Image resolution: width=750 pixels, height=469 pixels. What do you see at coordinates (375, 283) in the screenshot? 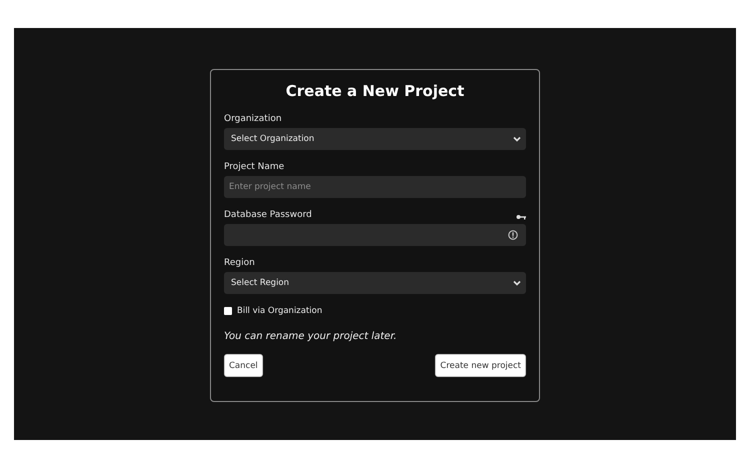
I see `select-dropdown: Select Region` at bounding box center [375, 283].